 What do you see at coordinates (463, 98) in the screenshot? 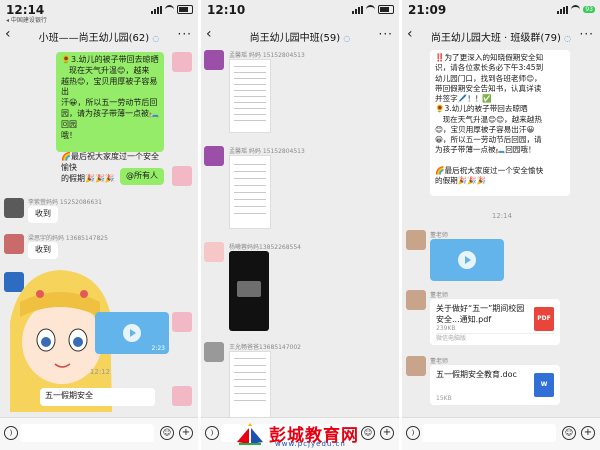
I see `notice-line: 并签字🖊️！！✅` at bounding box center [463, 98].